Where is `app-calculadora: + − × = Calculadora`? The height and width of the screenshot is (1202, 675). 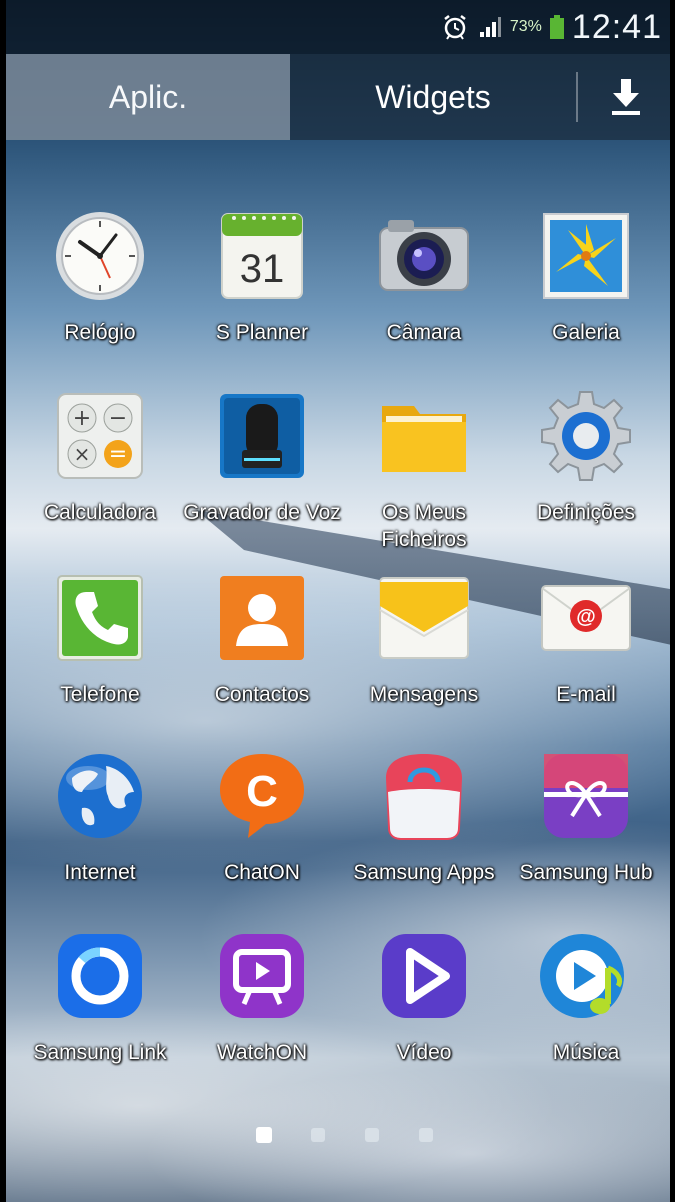 app-calculadora: + − × = Calculadora is located at coordinates (100, 457).